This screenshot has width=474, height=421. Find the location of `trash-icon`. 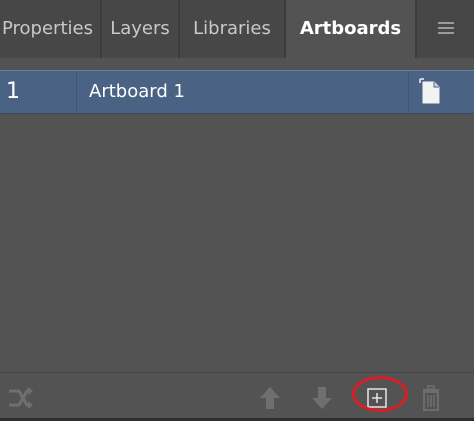

trash-icon is located at coordinates (431, 398).